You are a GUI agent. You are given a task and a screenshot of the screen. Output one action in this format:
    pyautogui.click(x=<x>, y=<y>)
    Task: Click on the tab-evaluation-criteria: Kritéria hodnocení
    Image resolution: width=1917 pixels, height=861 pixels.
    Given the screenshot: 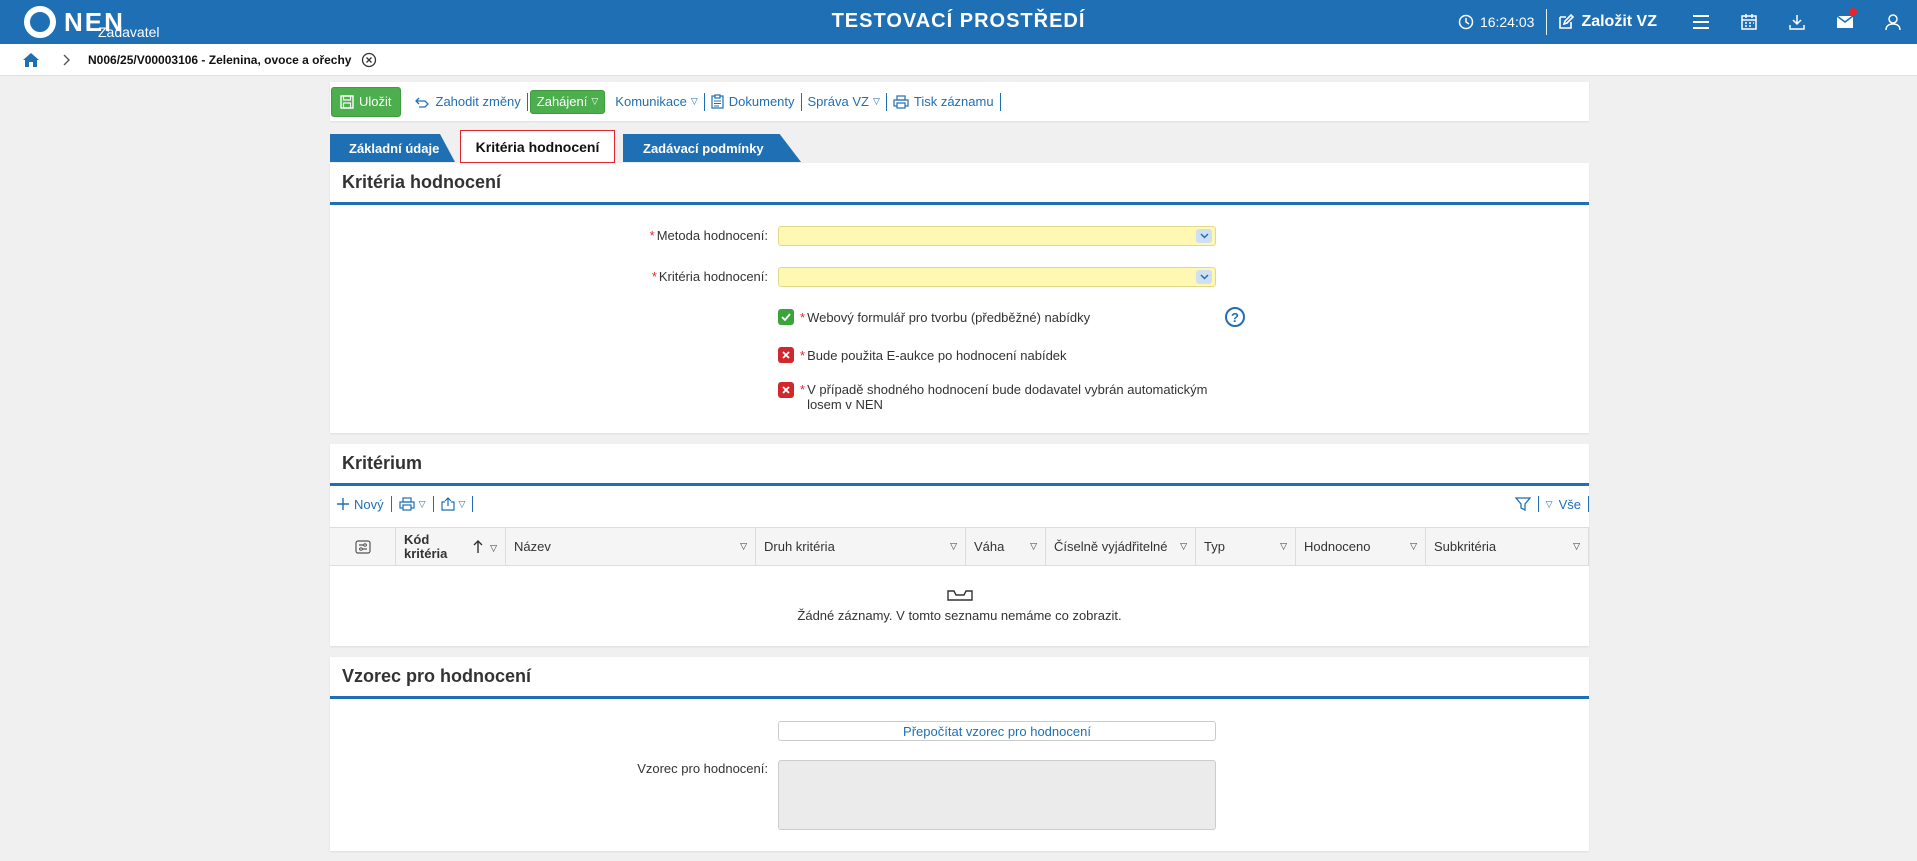 What is the action you would take?
    pyautogui.click(x=537, y=146)
    